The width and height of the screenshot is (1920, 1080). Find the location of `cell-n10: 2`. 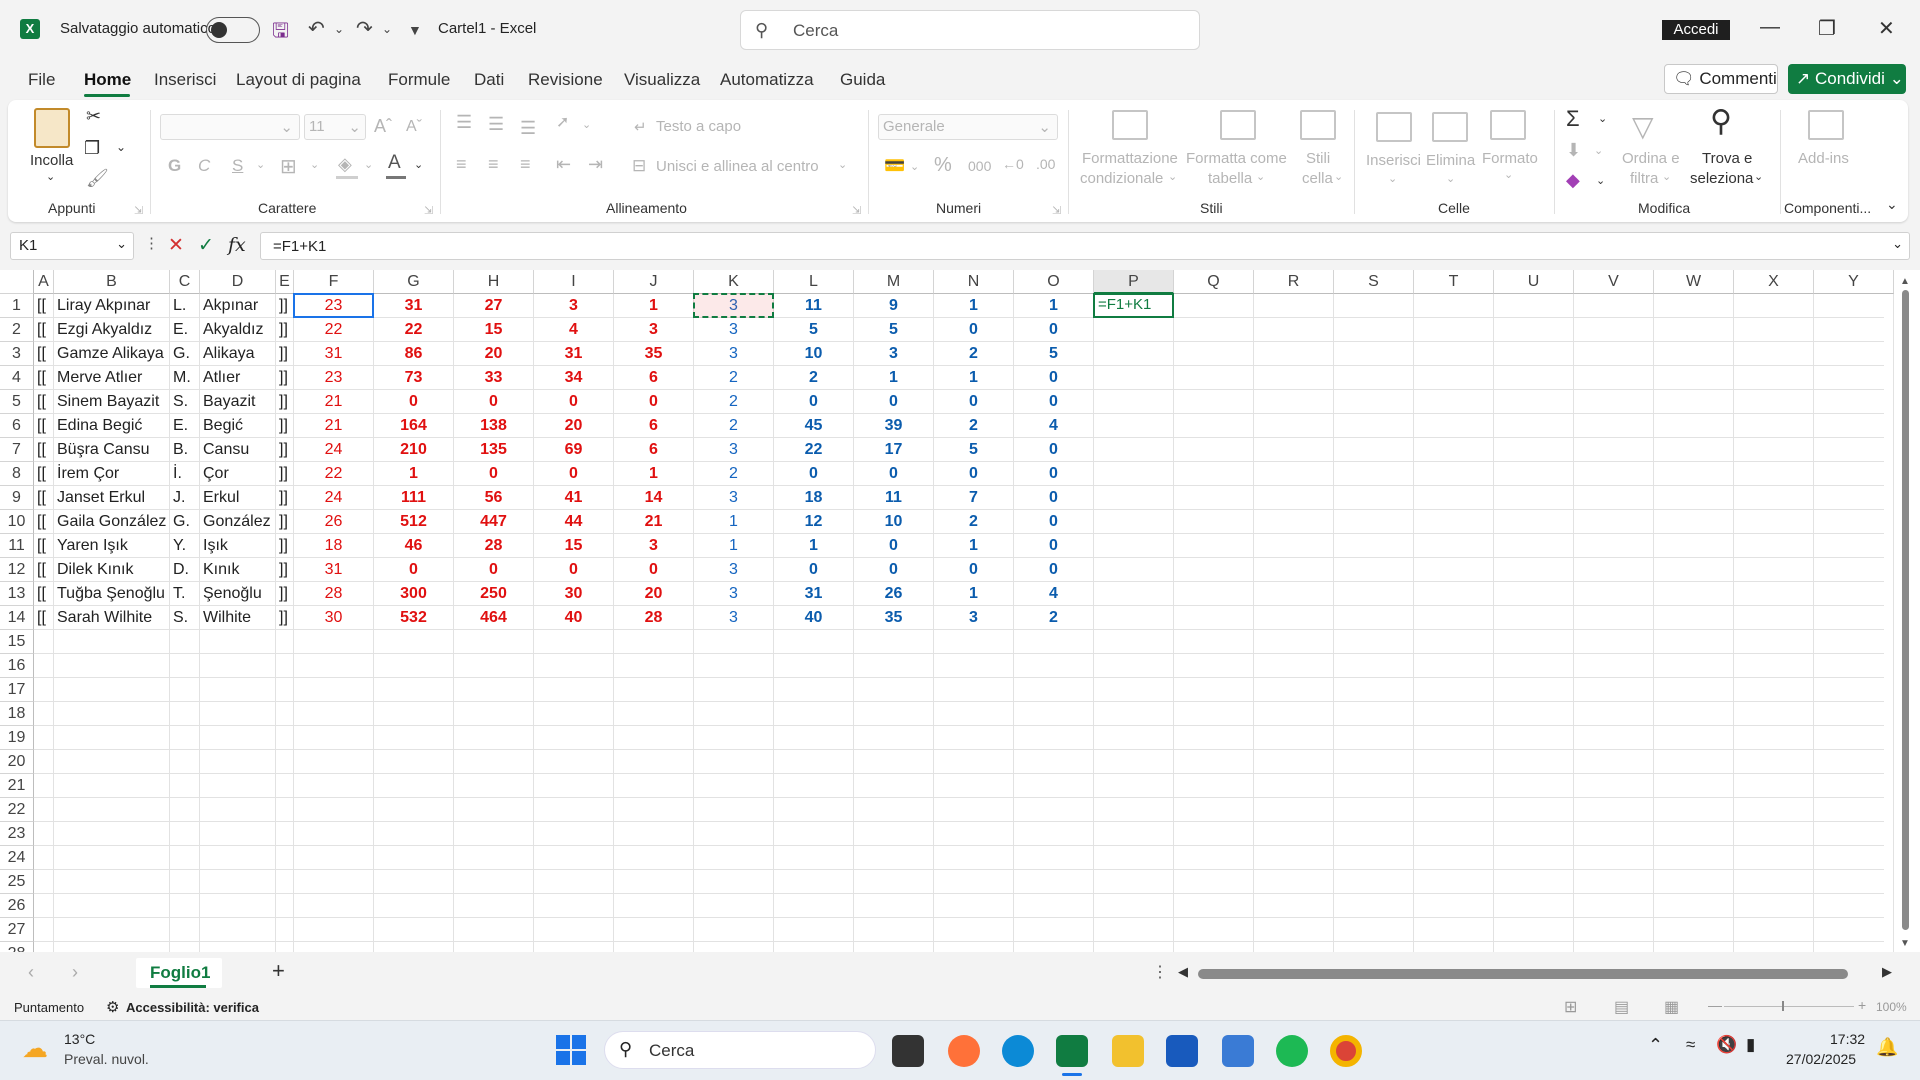

cell-n10: 2 is located at coordinates (973, 522).